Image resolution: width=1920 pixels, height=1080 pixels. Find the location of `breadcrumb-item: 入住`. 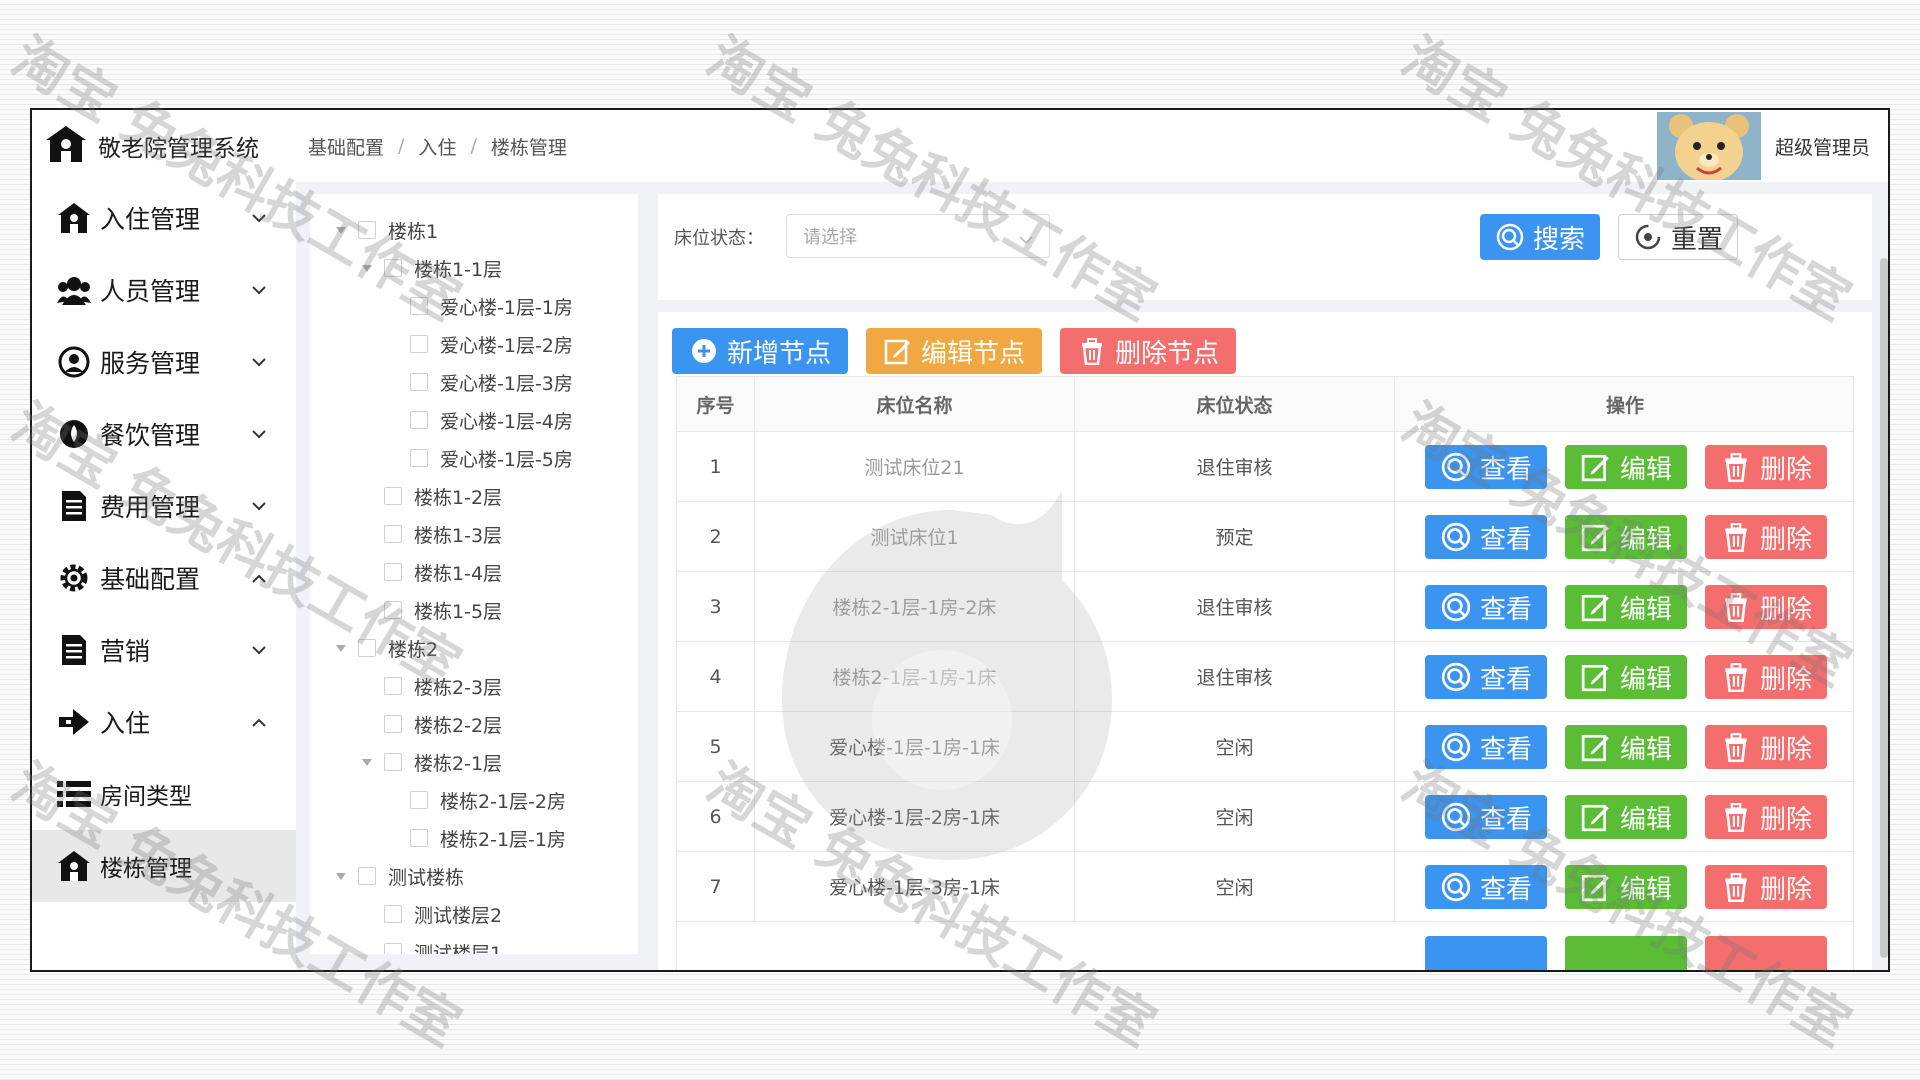

breadcrumb-item: 入住 is located at coordinates (437, 146).